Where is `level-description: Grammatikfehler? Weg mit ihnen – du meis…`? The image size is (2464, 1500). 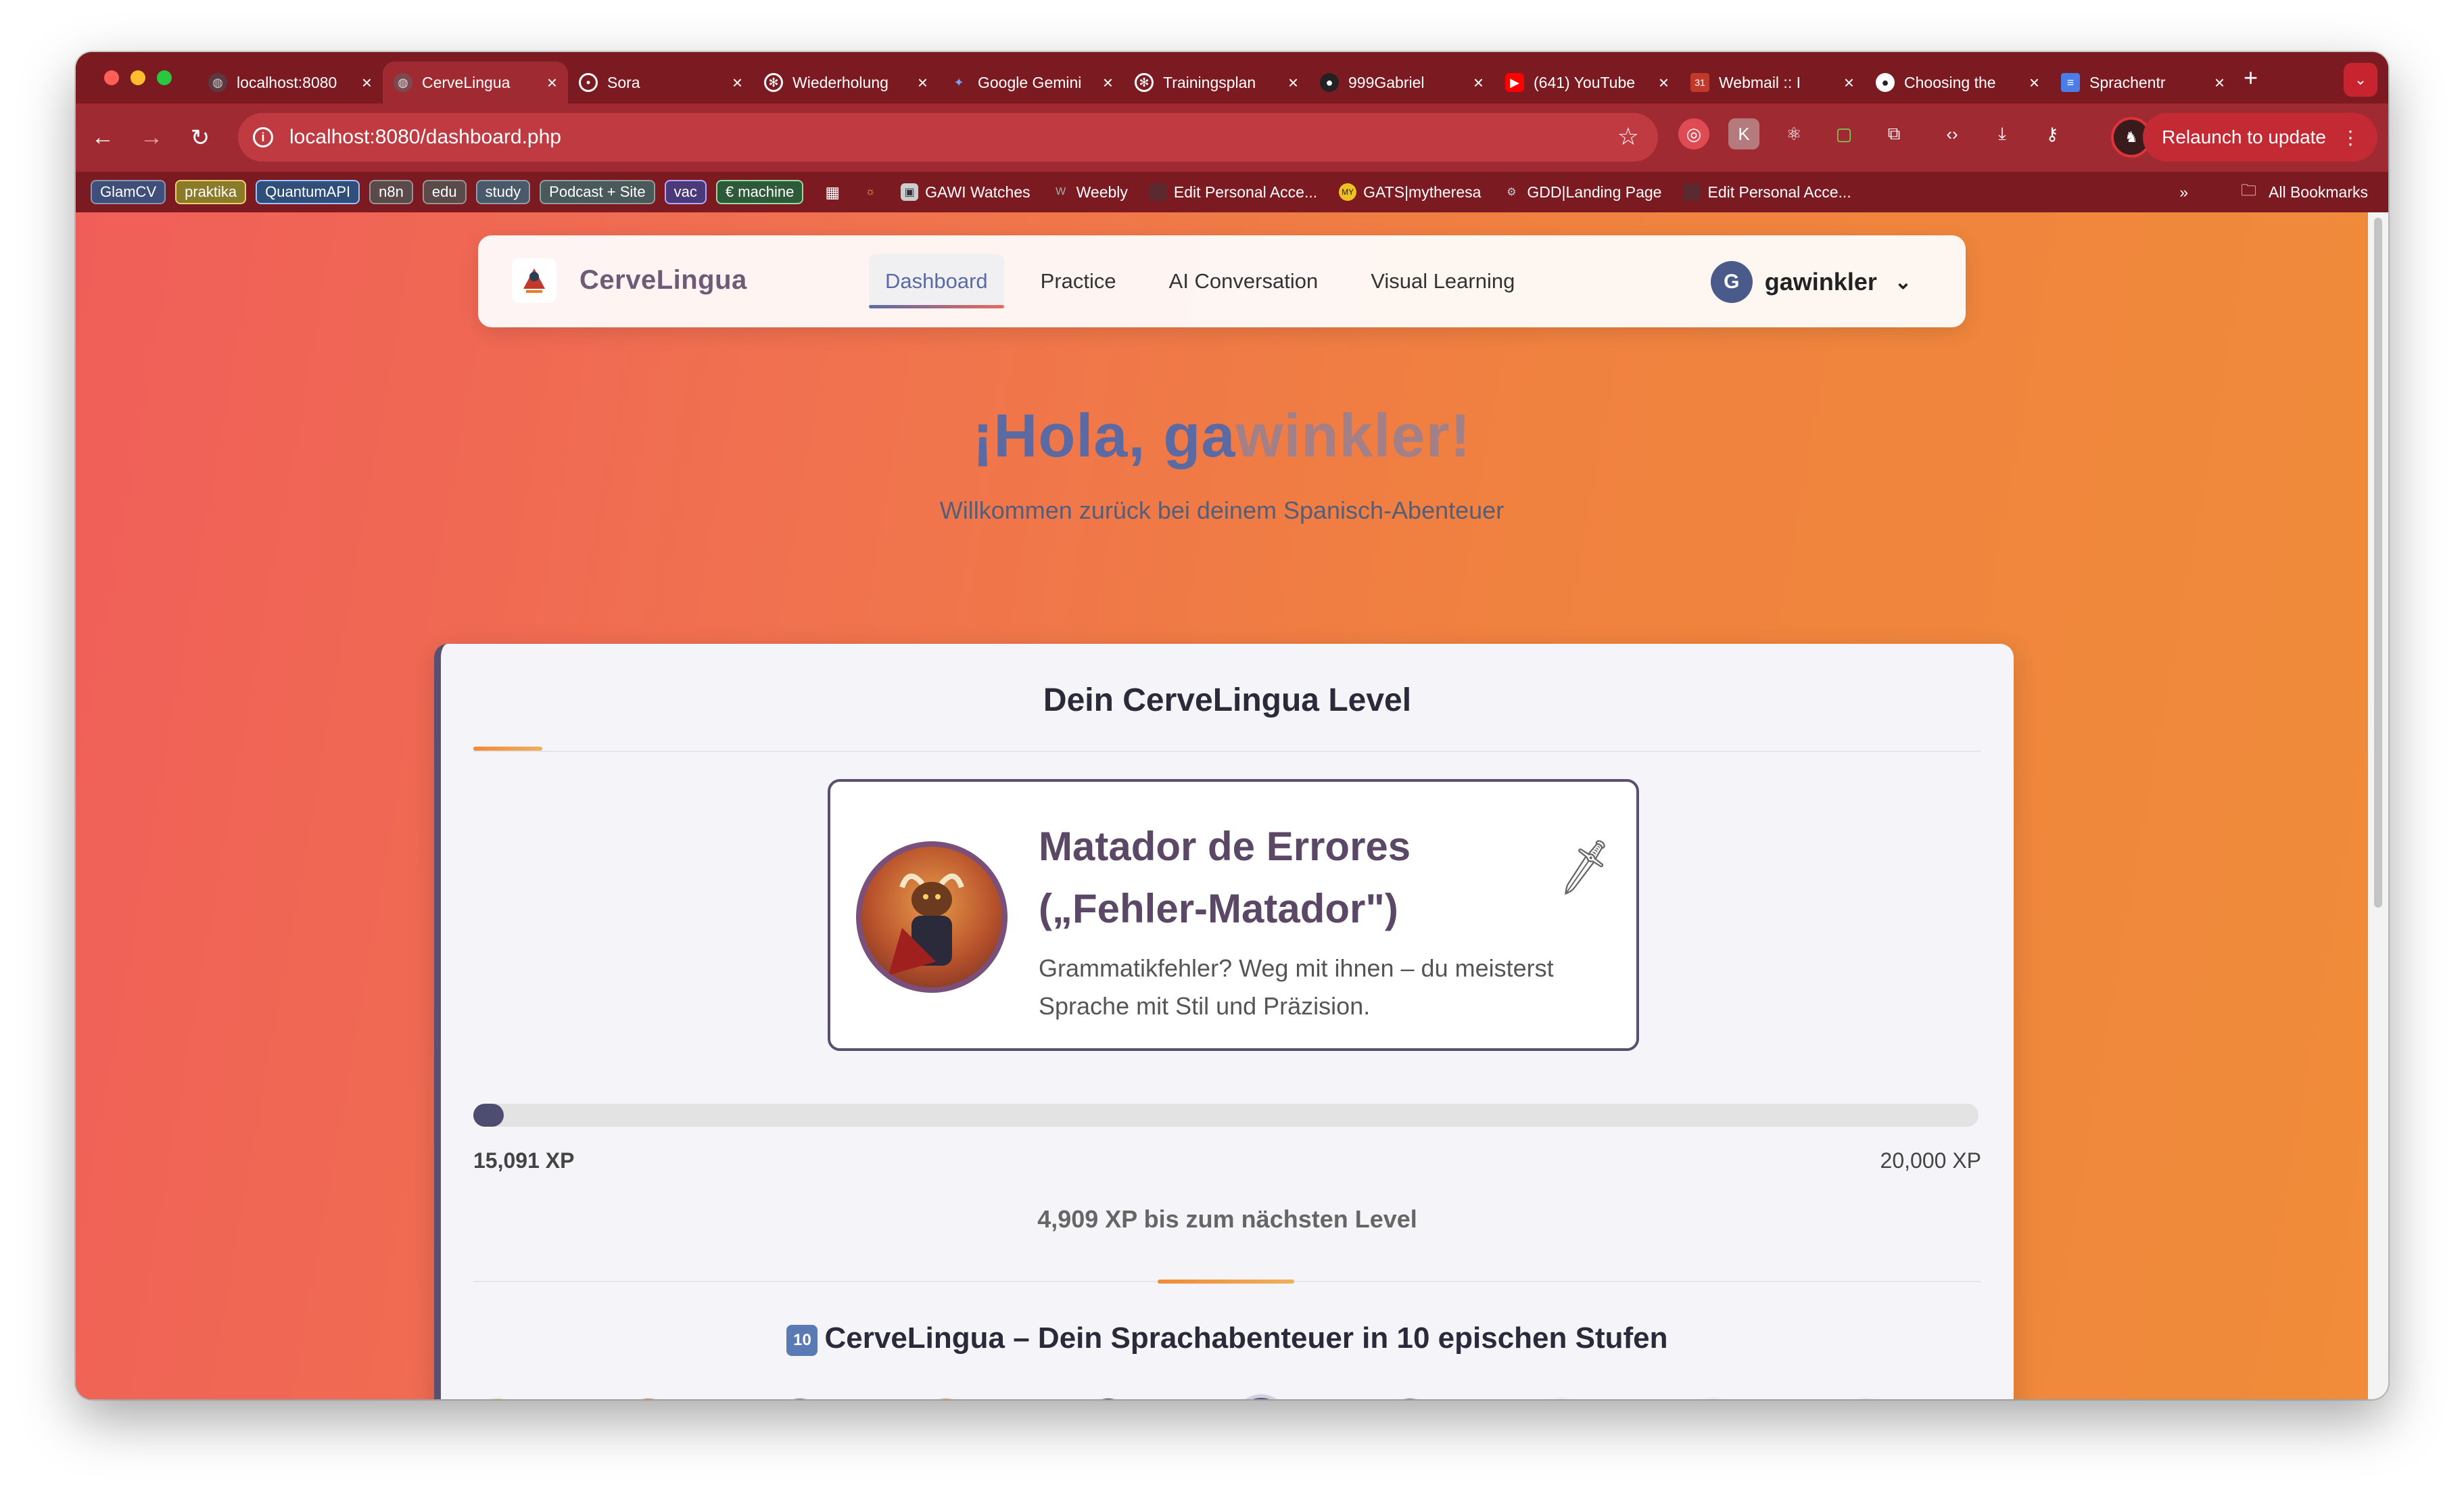 level-description: Grammatikfehler? Weg mit ihnen – du meis… is located at coordinates (1296, 987).